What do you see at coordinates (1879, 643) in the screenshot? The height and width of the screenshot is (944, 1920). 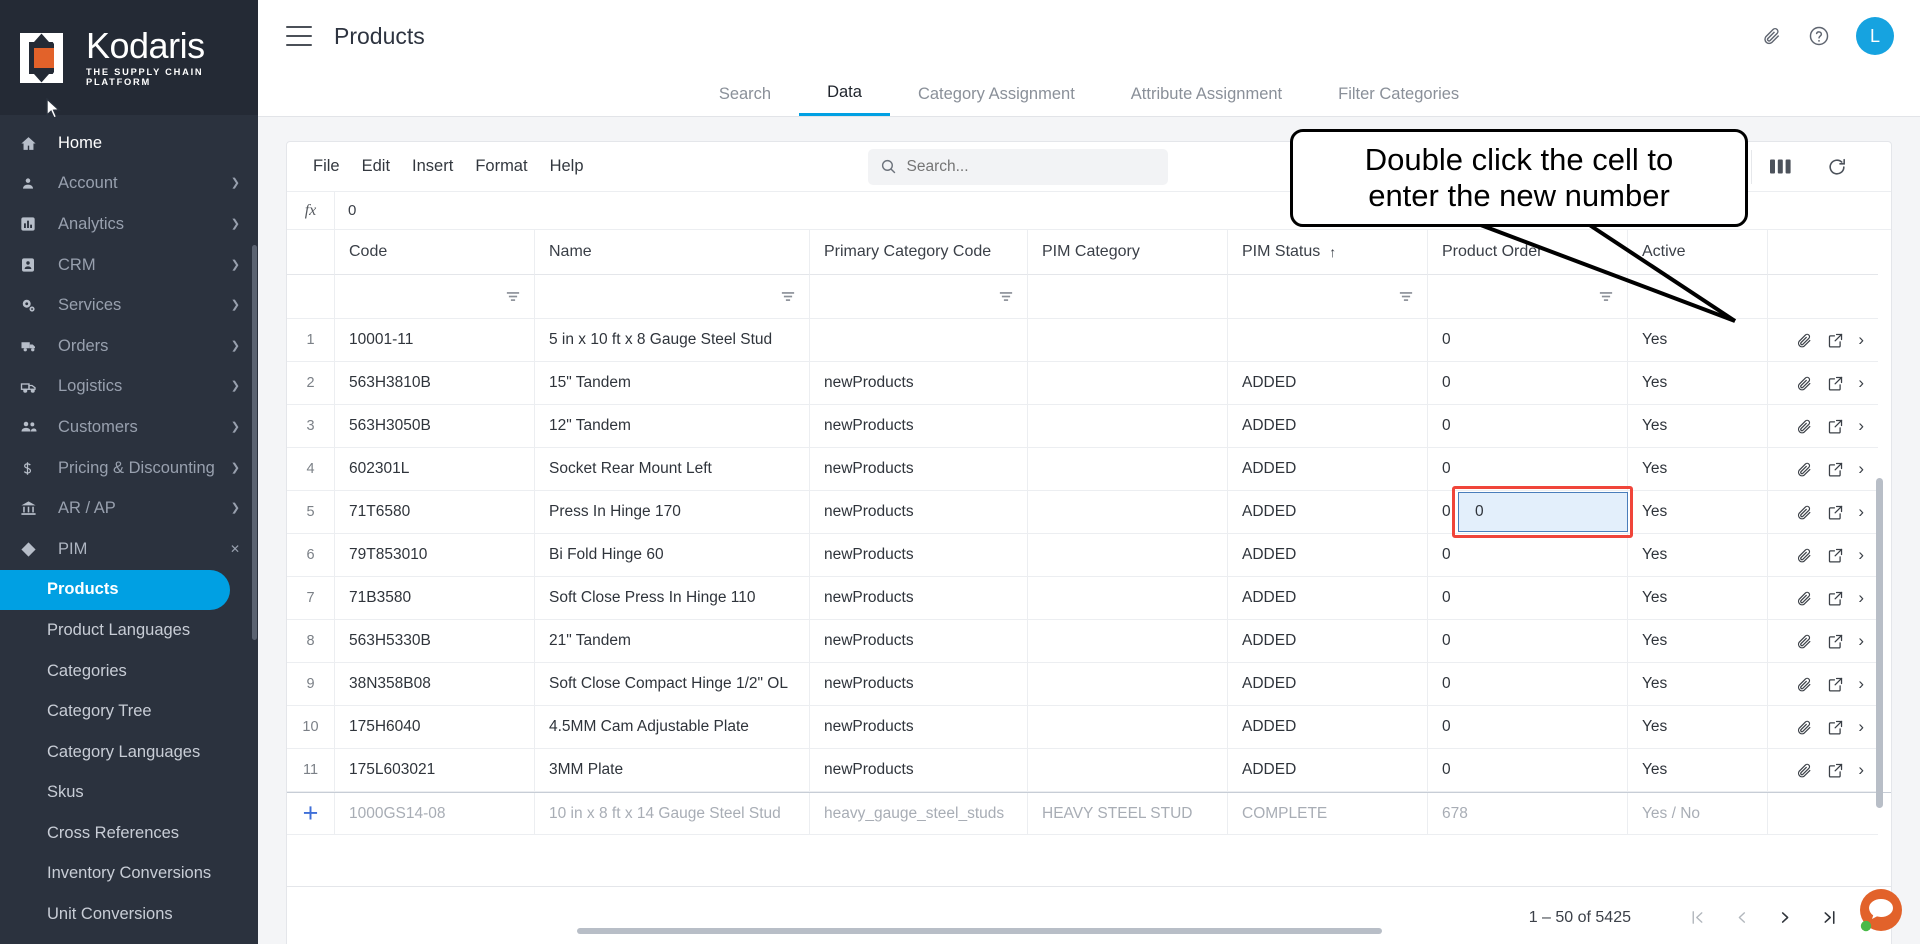 I see `grid-vertical-scrollbar` at bounding box center [1879, 643].